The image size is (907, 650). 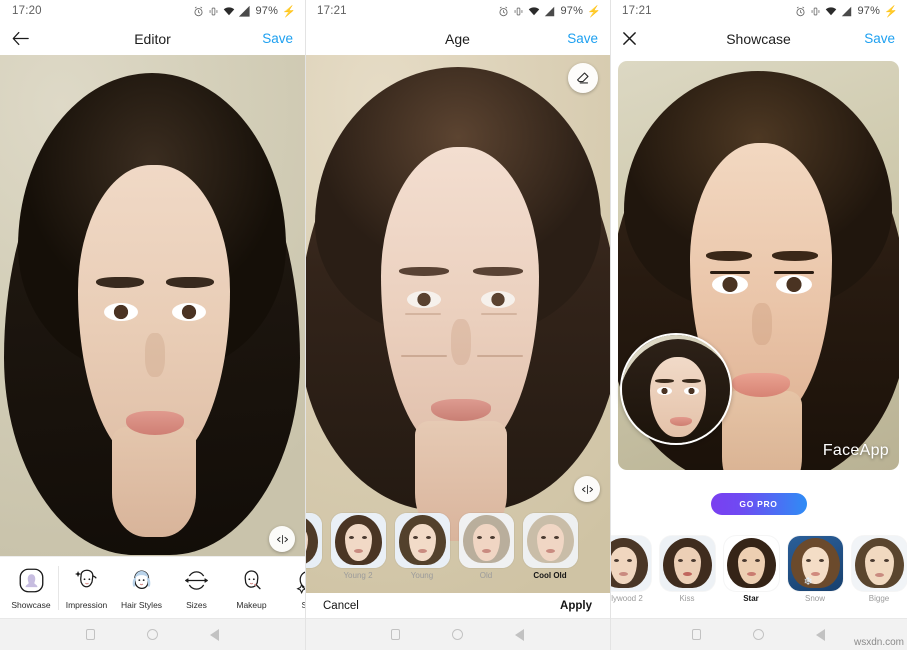 I want to click on cancel-button: Cancel, so click(x=341, y=606).